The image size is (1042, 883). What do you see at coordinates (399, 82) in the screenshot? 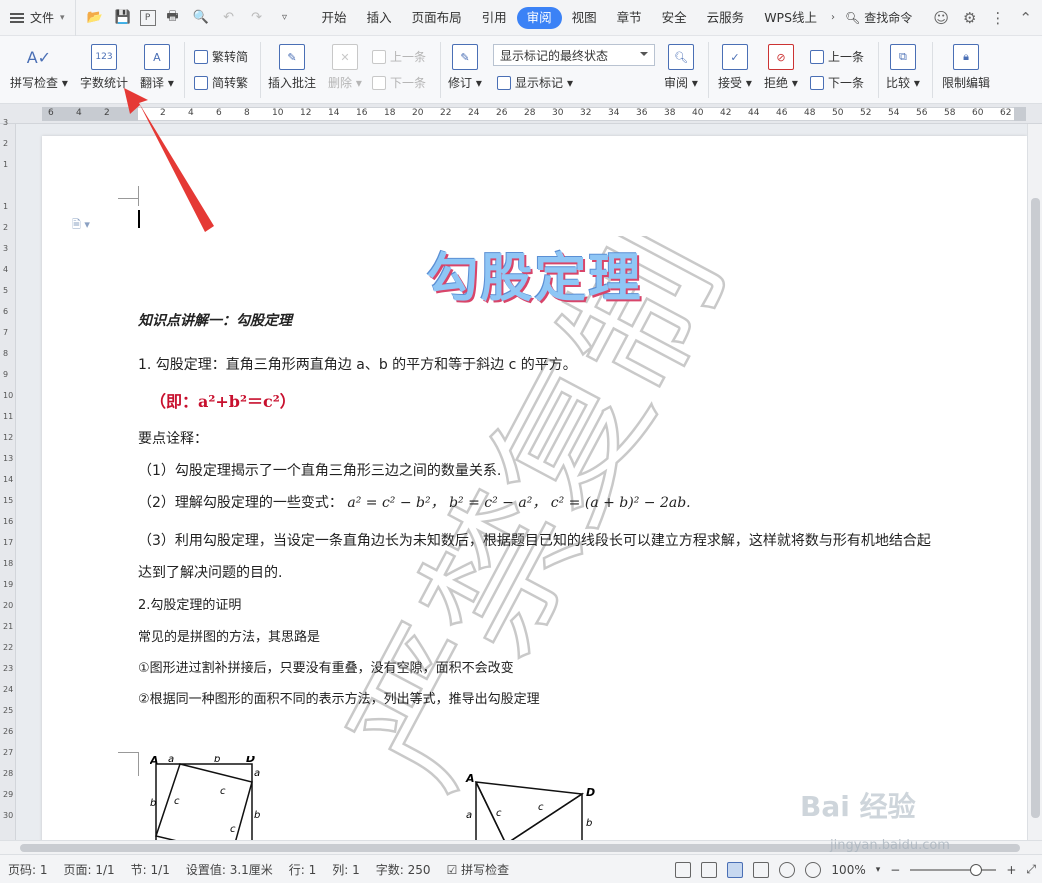
I see `next-comment-button: 下一条` at bounding box center [399, 82].